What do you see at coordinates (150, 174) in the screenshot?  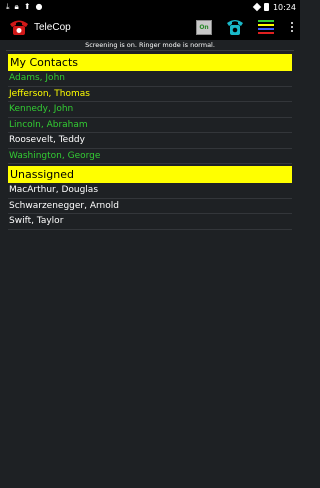 I see `section-header: Unassigned` at bounding box center [150, 174].